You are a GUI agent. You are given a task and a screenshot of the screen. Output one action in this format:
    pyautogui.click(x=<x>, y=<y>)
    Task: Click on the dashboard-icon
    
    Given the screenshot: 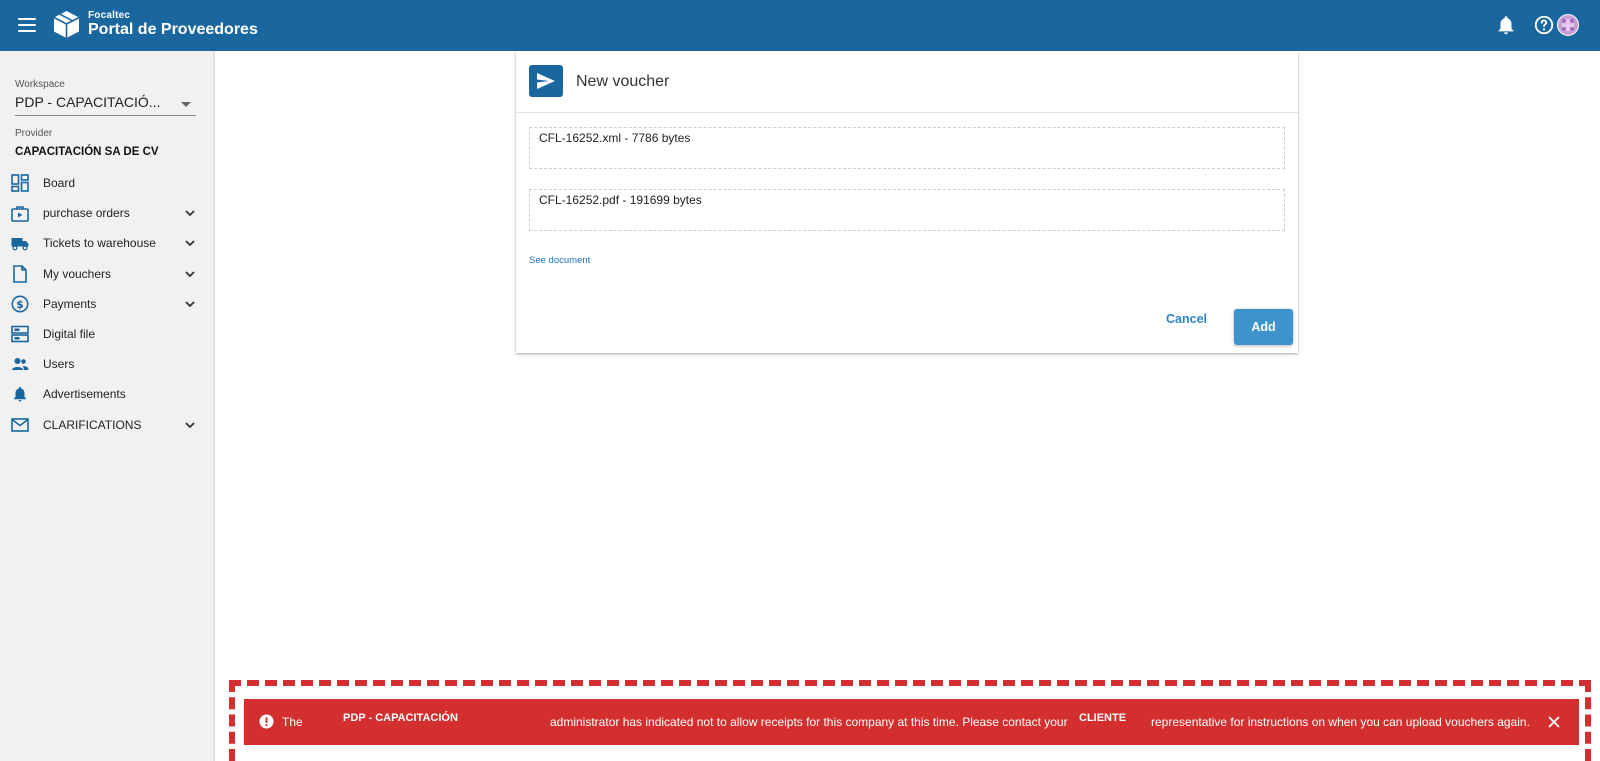 What is the action you would take?
    pyautogui.click(x=20, y=183)
    